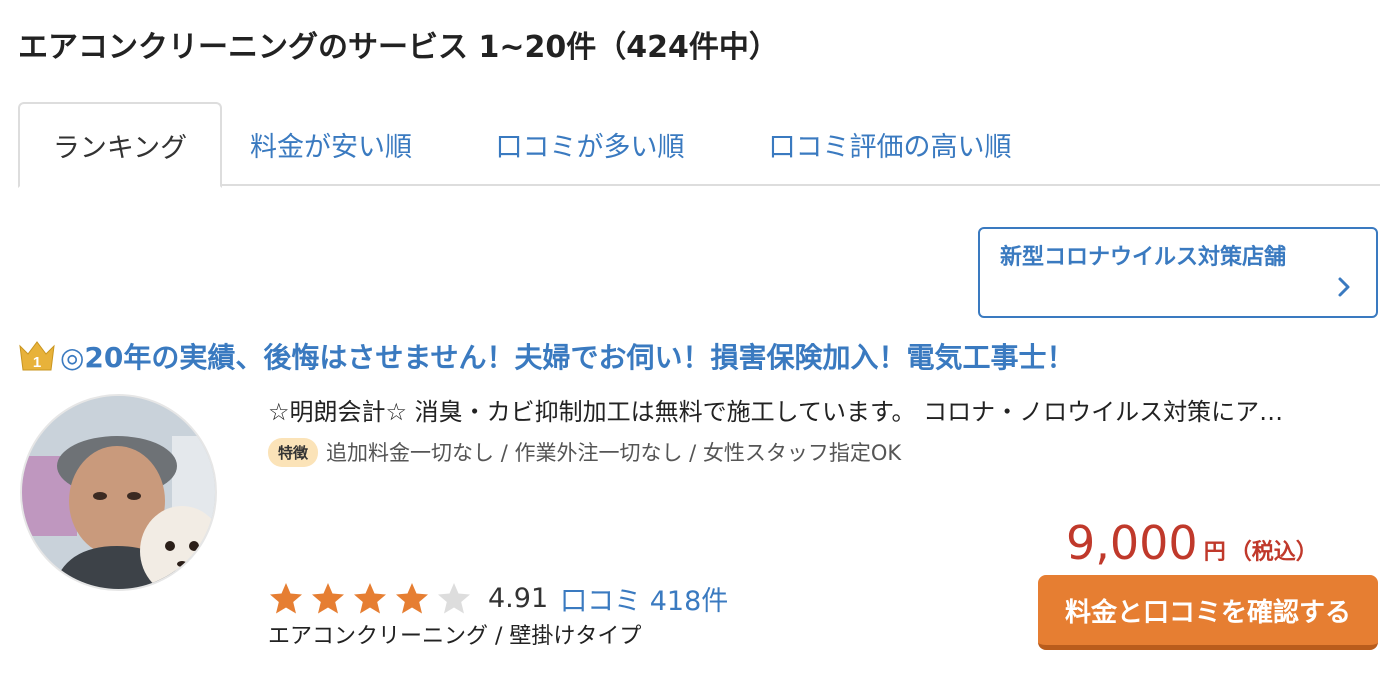 Image resolution: width=1400 pixels, height=678 pixels. What do you see at coordinates (455, 636) in the screenshot?
I see `service-category: エアコンクリーニング / 壁掛けタイプ` at bounding box center [455, 636].